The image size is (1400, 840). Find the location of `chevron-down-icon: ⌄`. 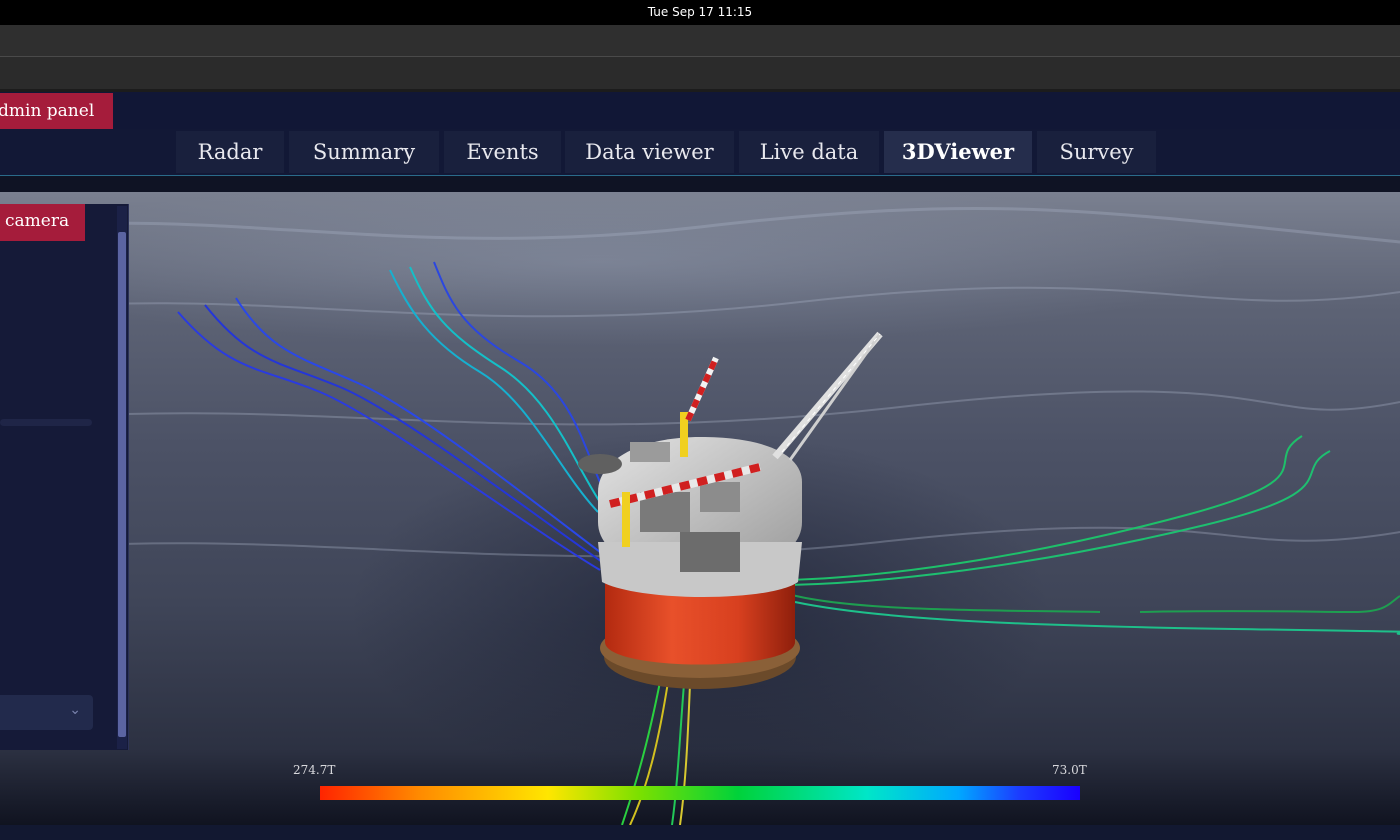

chevron-down-icon: ⌄ is located at coordinates (75, 710).